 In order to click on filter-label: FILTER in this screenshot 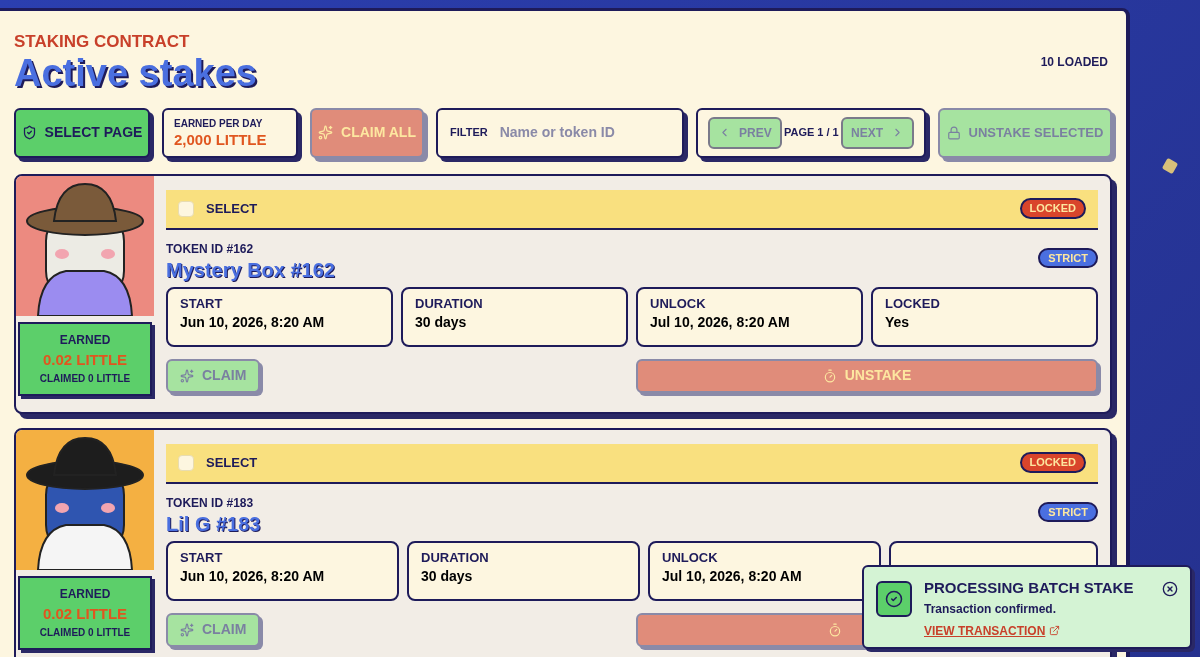, I will do `click(469, 133)`.